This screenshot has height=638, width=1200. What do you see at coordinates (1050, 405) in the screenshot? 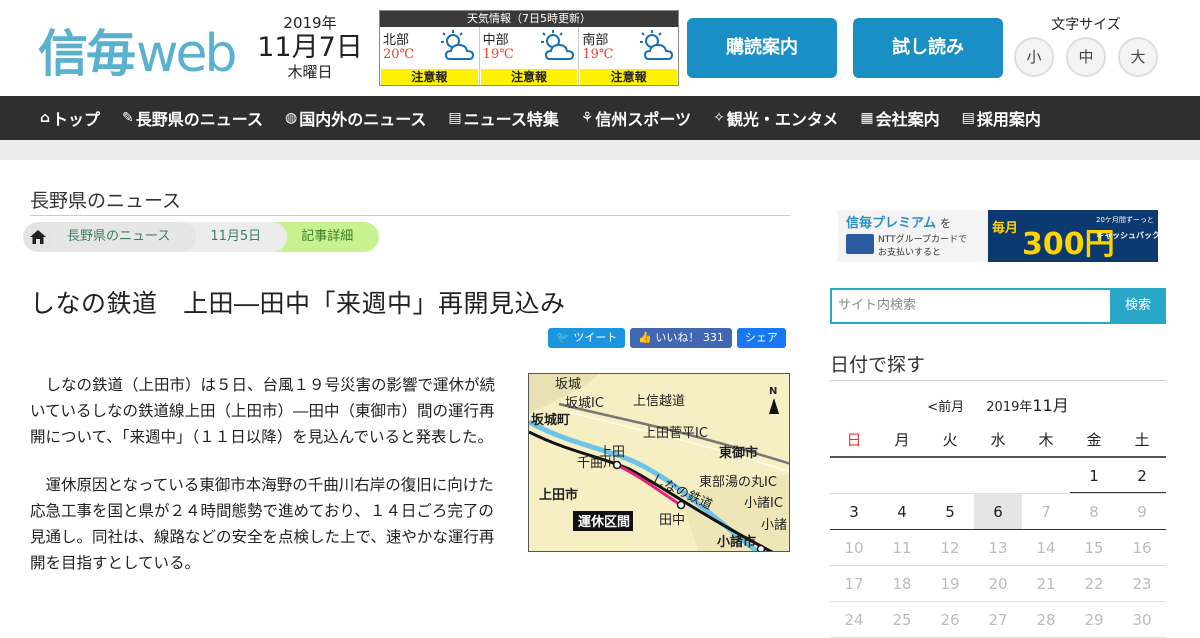
I see `calendar-month: 11月` at bounding box center [1050, 405].